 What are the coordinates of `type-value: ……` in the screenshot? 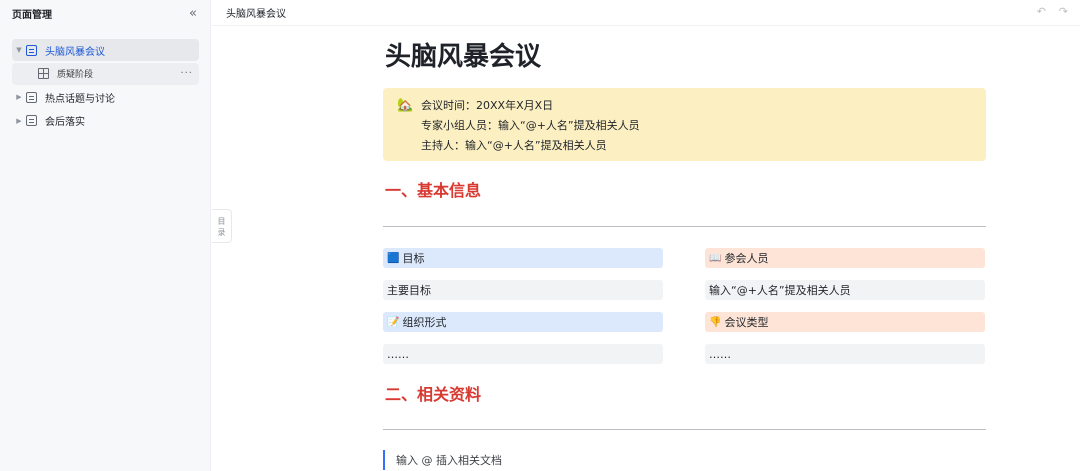 It's located at (720, 354).